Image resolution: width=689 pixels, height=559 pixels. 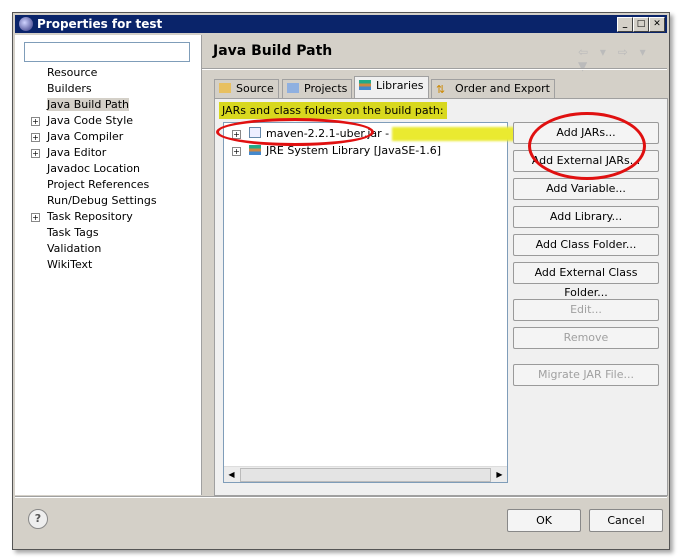 What do you see at coordinates (295, 132) in the screenshot?
I see `annotation-circle-jar` at bounding box center [295, 132].